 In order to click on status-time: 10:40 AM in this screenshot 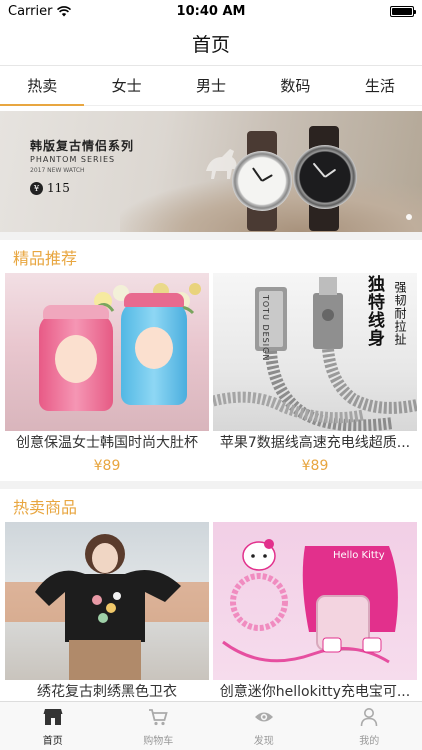, I will do `click(211, 11)`.